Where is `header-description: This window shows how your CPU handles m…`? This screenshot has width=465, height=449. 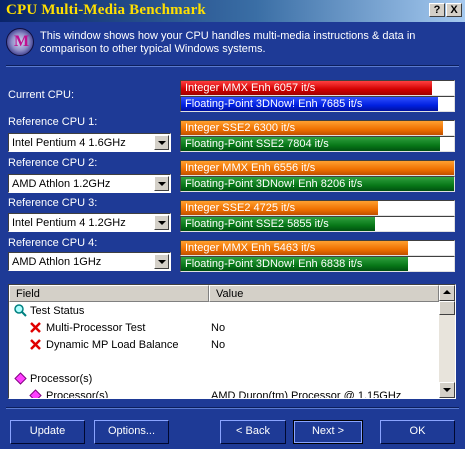 header-description: This window shows how your CPU handles m… is located at coordinates (228, 42).